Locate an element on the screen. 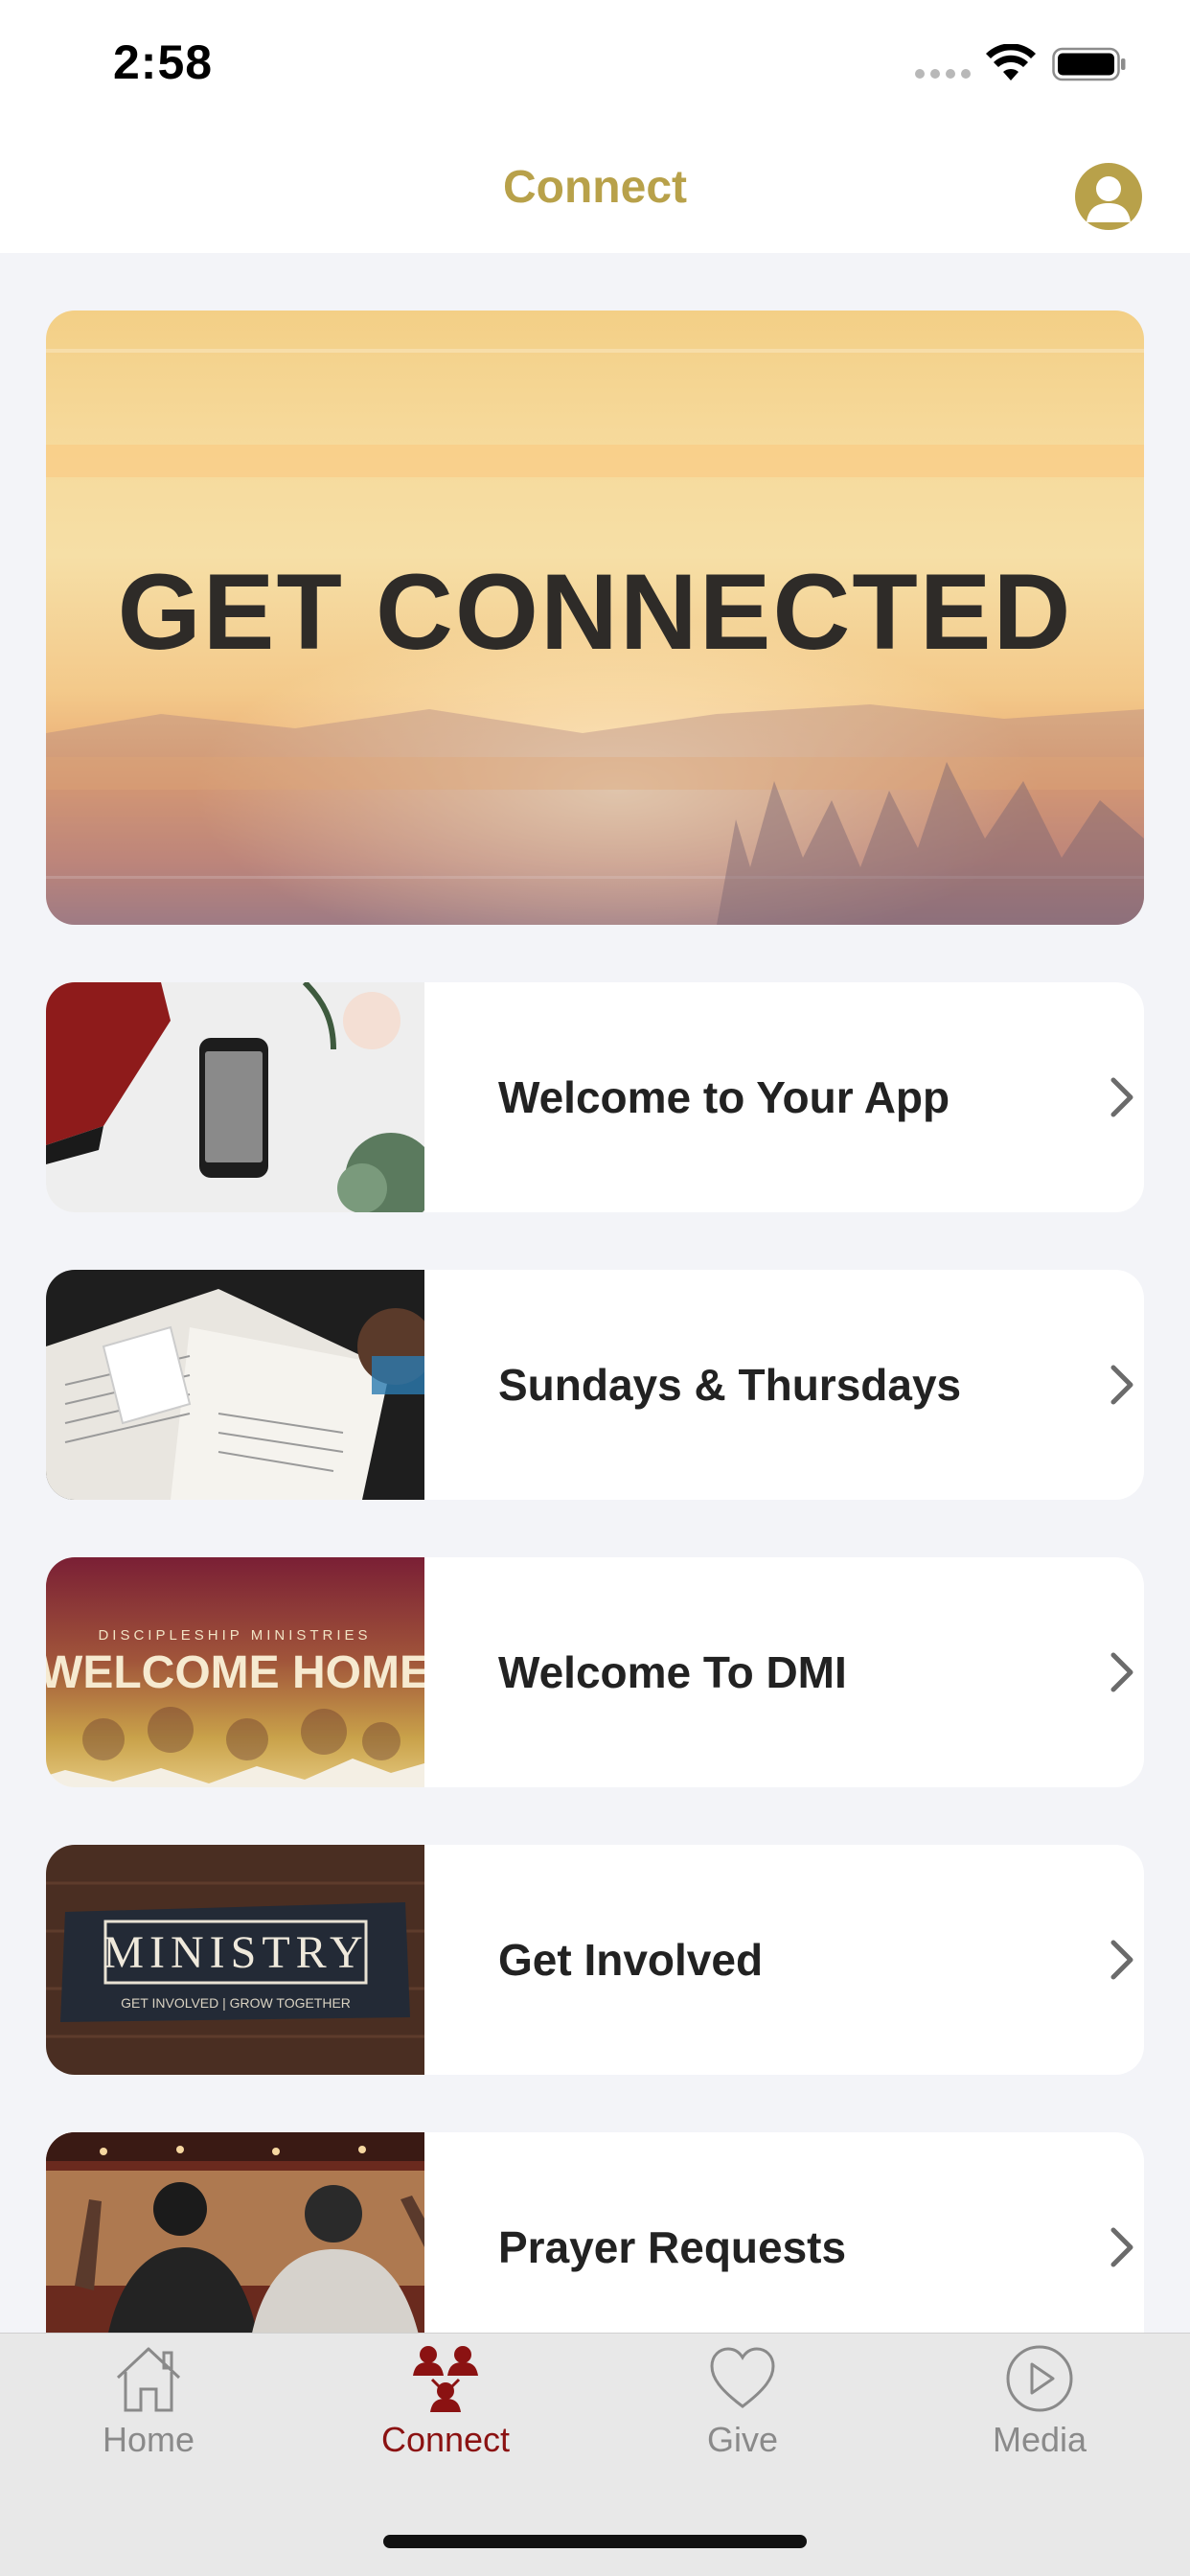 This screenshot has width=1190, height=2576. profile-button is located at coordinates (1108, 196).